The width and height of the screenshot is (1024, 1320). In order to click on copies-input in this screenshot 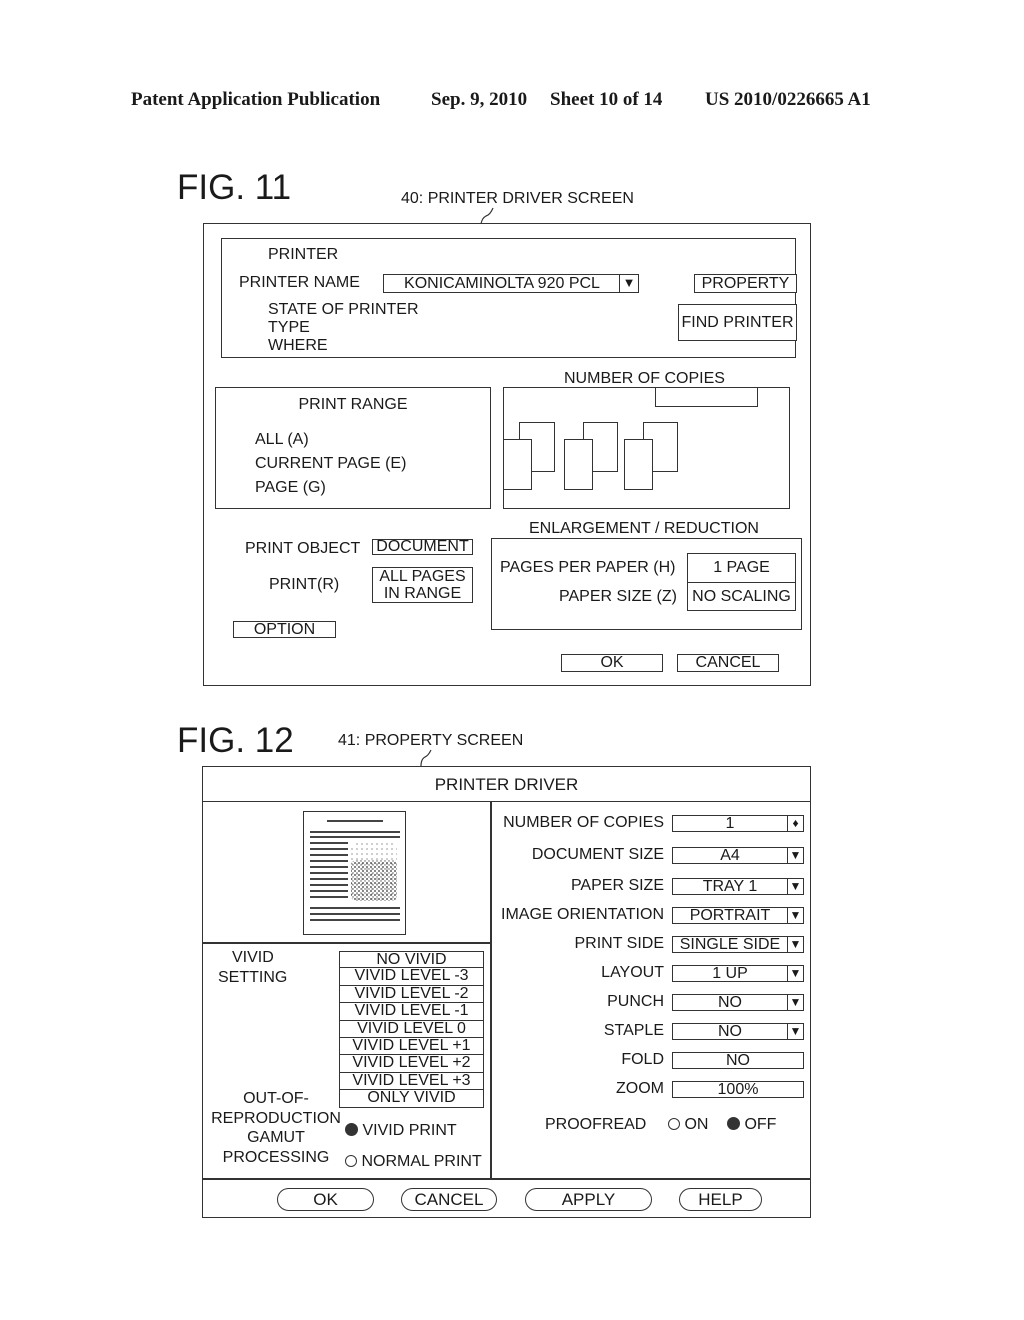, I will do `click(706, 397)`.